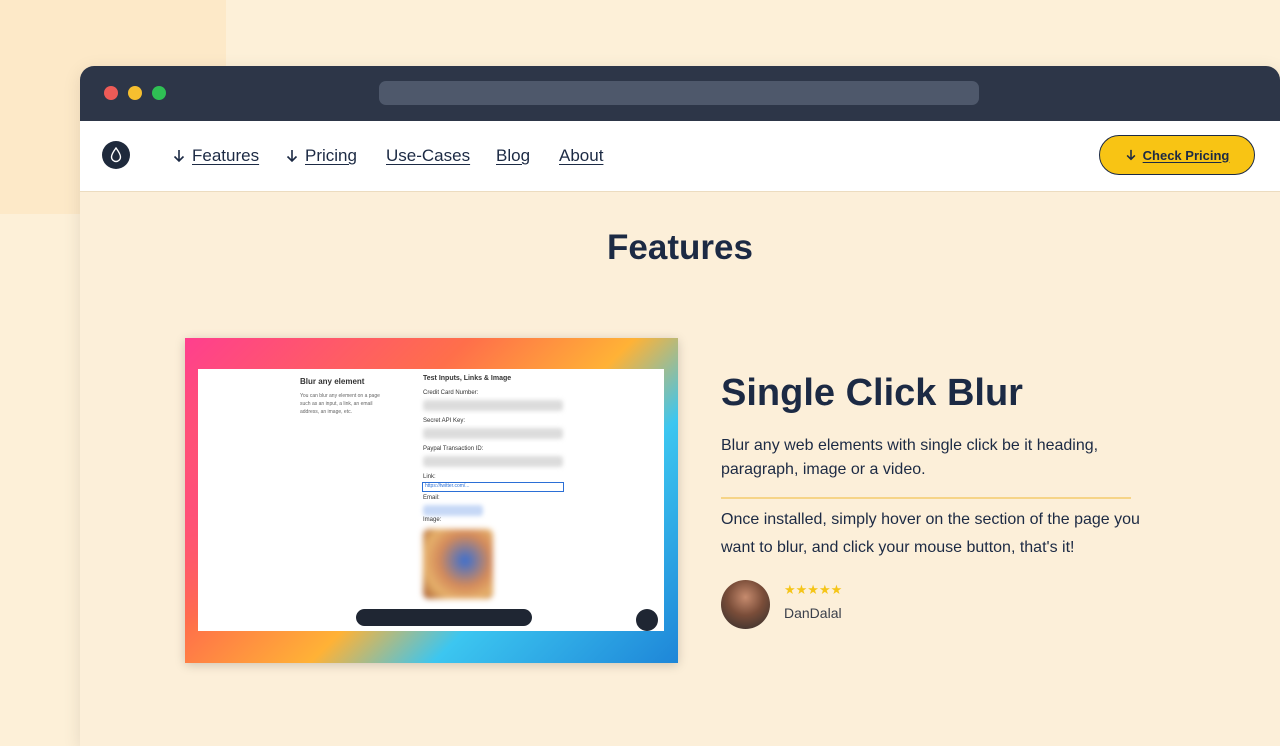 This screenshot has width=1280, height=746. I want to click on blurred-image, so click(458, 564).